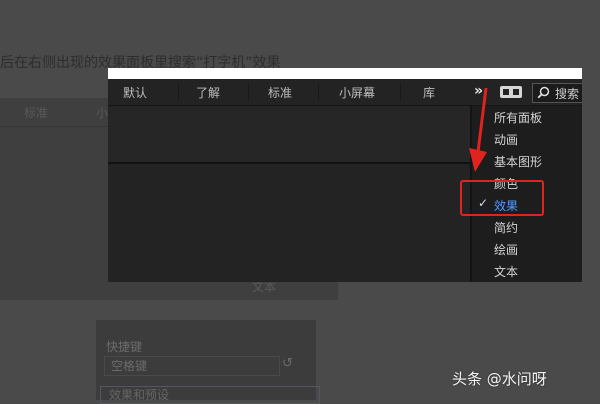 The height and width of the screenshot is (404, 600). Describe the element at coordinates (135, 92) in the screenshot. I see `tab-default: 默认` at that location.